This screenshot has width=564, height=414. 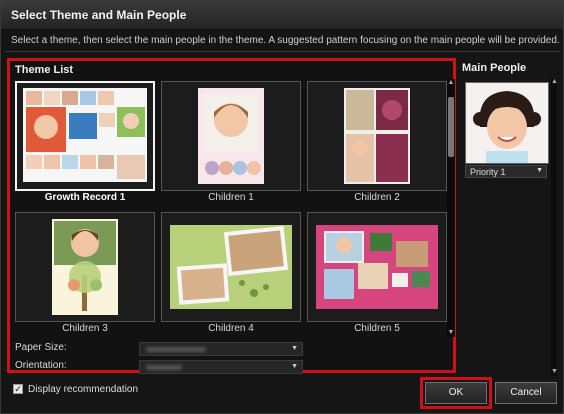 What do you see at coordinates (451, 127) in the screenshot?
I see `scroll-thumb` at bounding box center [451, 127].